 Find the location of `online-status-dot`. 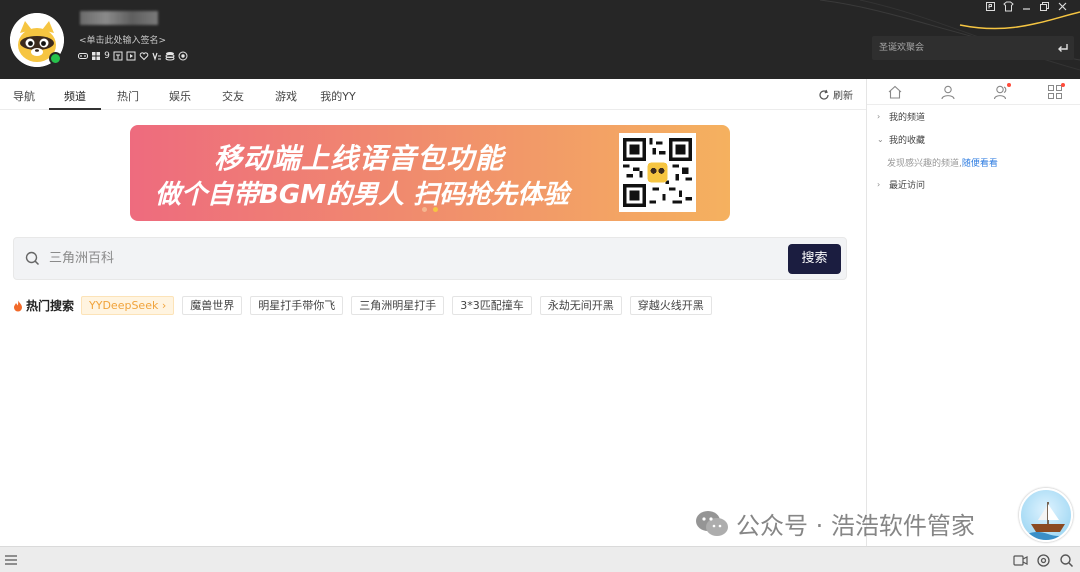

online-status-dot is located at coordinates (55, 58).